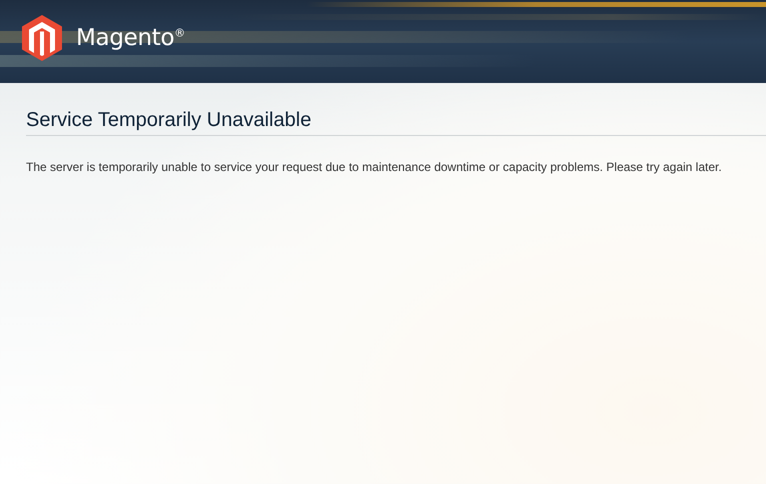 The width and height of the screenshot is (766, 484). What do you see at coordinates (130, 38) in the screenshot?
I see `brand-name: Magento$^{®}$` at bounding box center [130, 38].